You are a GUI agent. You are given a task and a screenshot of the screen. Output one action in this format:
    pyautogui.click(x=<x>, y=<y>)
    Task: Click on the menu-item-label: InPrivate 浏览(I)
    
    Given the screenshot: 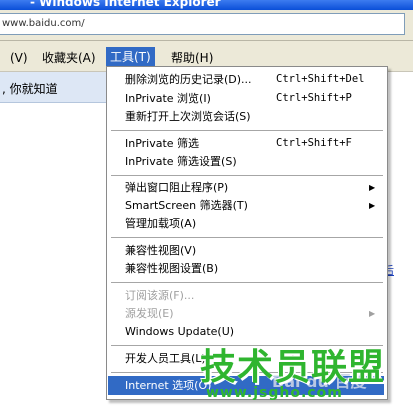 What is the action you would take?
    pyautogui.click(x=168, y=98)
    